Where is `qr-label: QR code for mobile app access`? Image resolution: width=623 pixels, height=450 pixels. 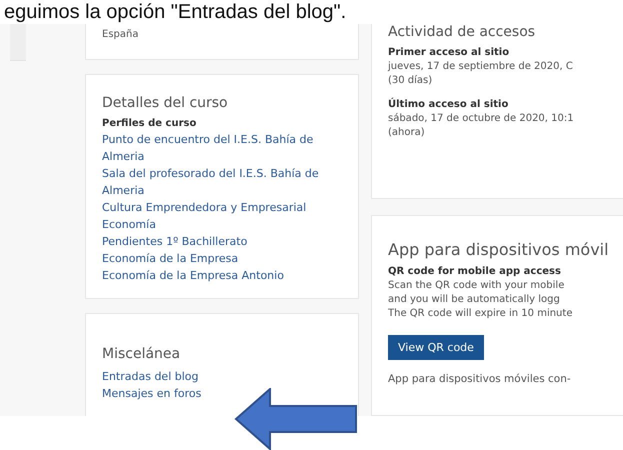
qr-label: QR code for mobile app access is located at coordinates (475, 272).